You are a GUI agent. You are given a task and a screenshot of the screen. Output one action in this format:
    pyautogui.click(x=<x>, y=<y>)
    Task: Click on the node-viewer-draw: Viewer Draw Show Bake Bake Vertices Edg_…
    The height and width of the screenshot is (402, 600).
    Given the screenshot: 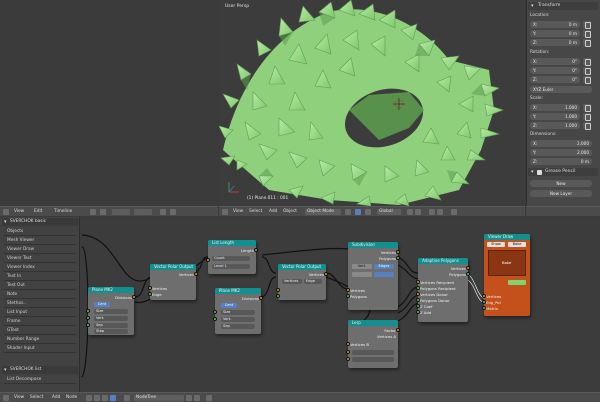 What is the action you would take?
    pyautogui.click(x=506, y=275)
    